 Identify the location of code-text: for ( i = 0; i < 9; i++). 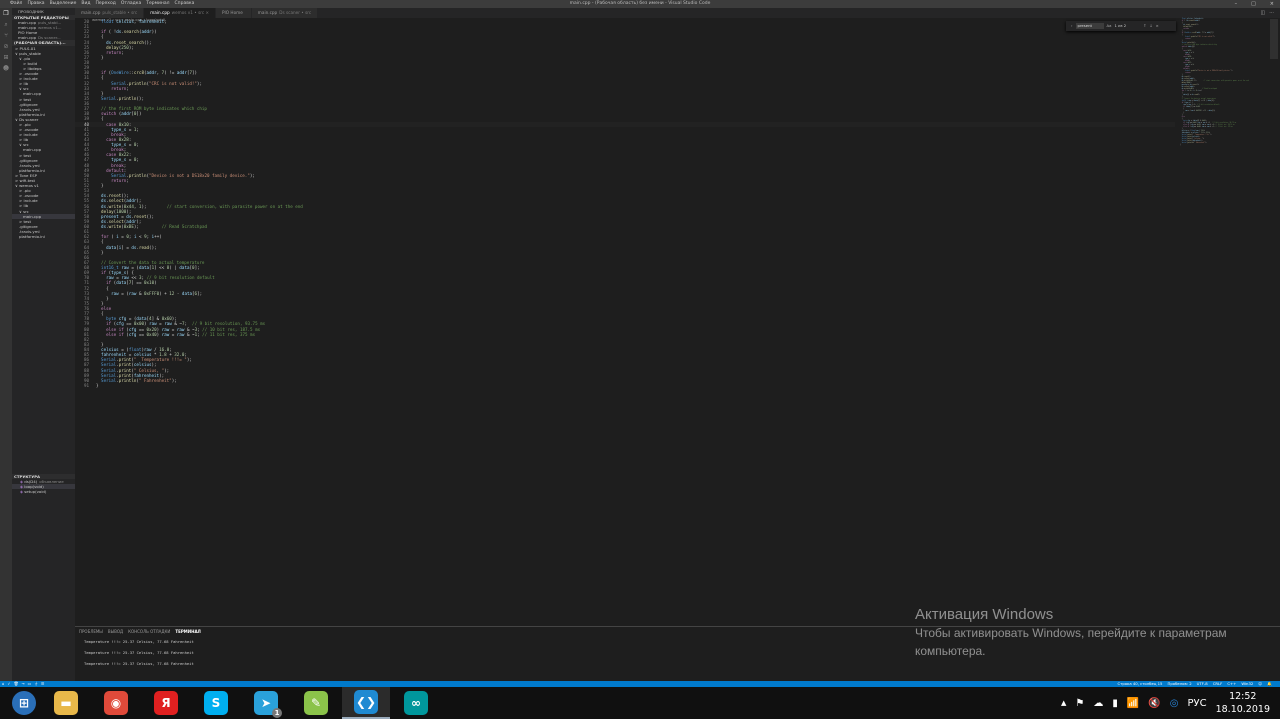
(131, 237).